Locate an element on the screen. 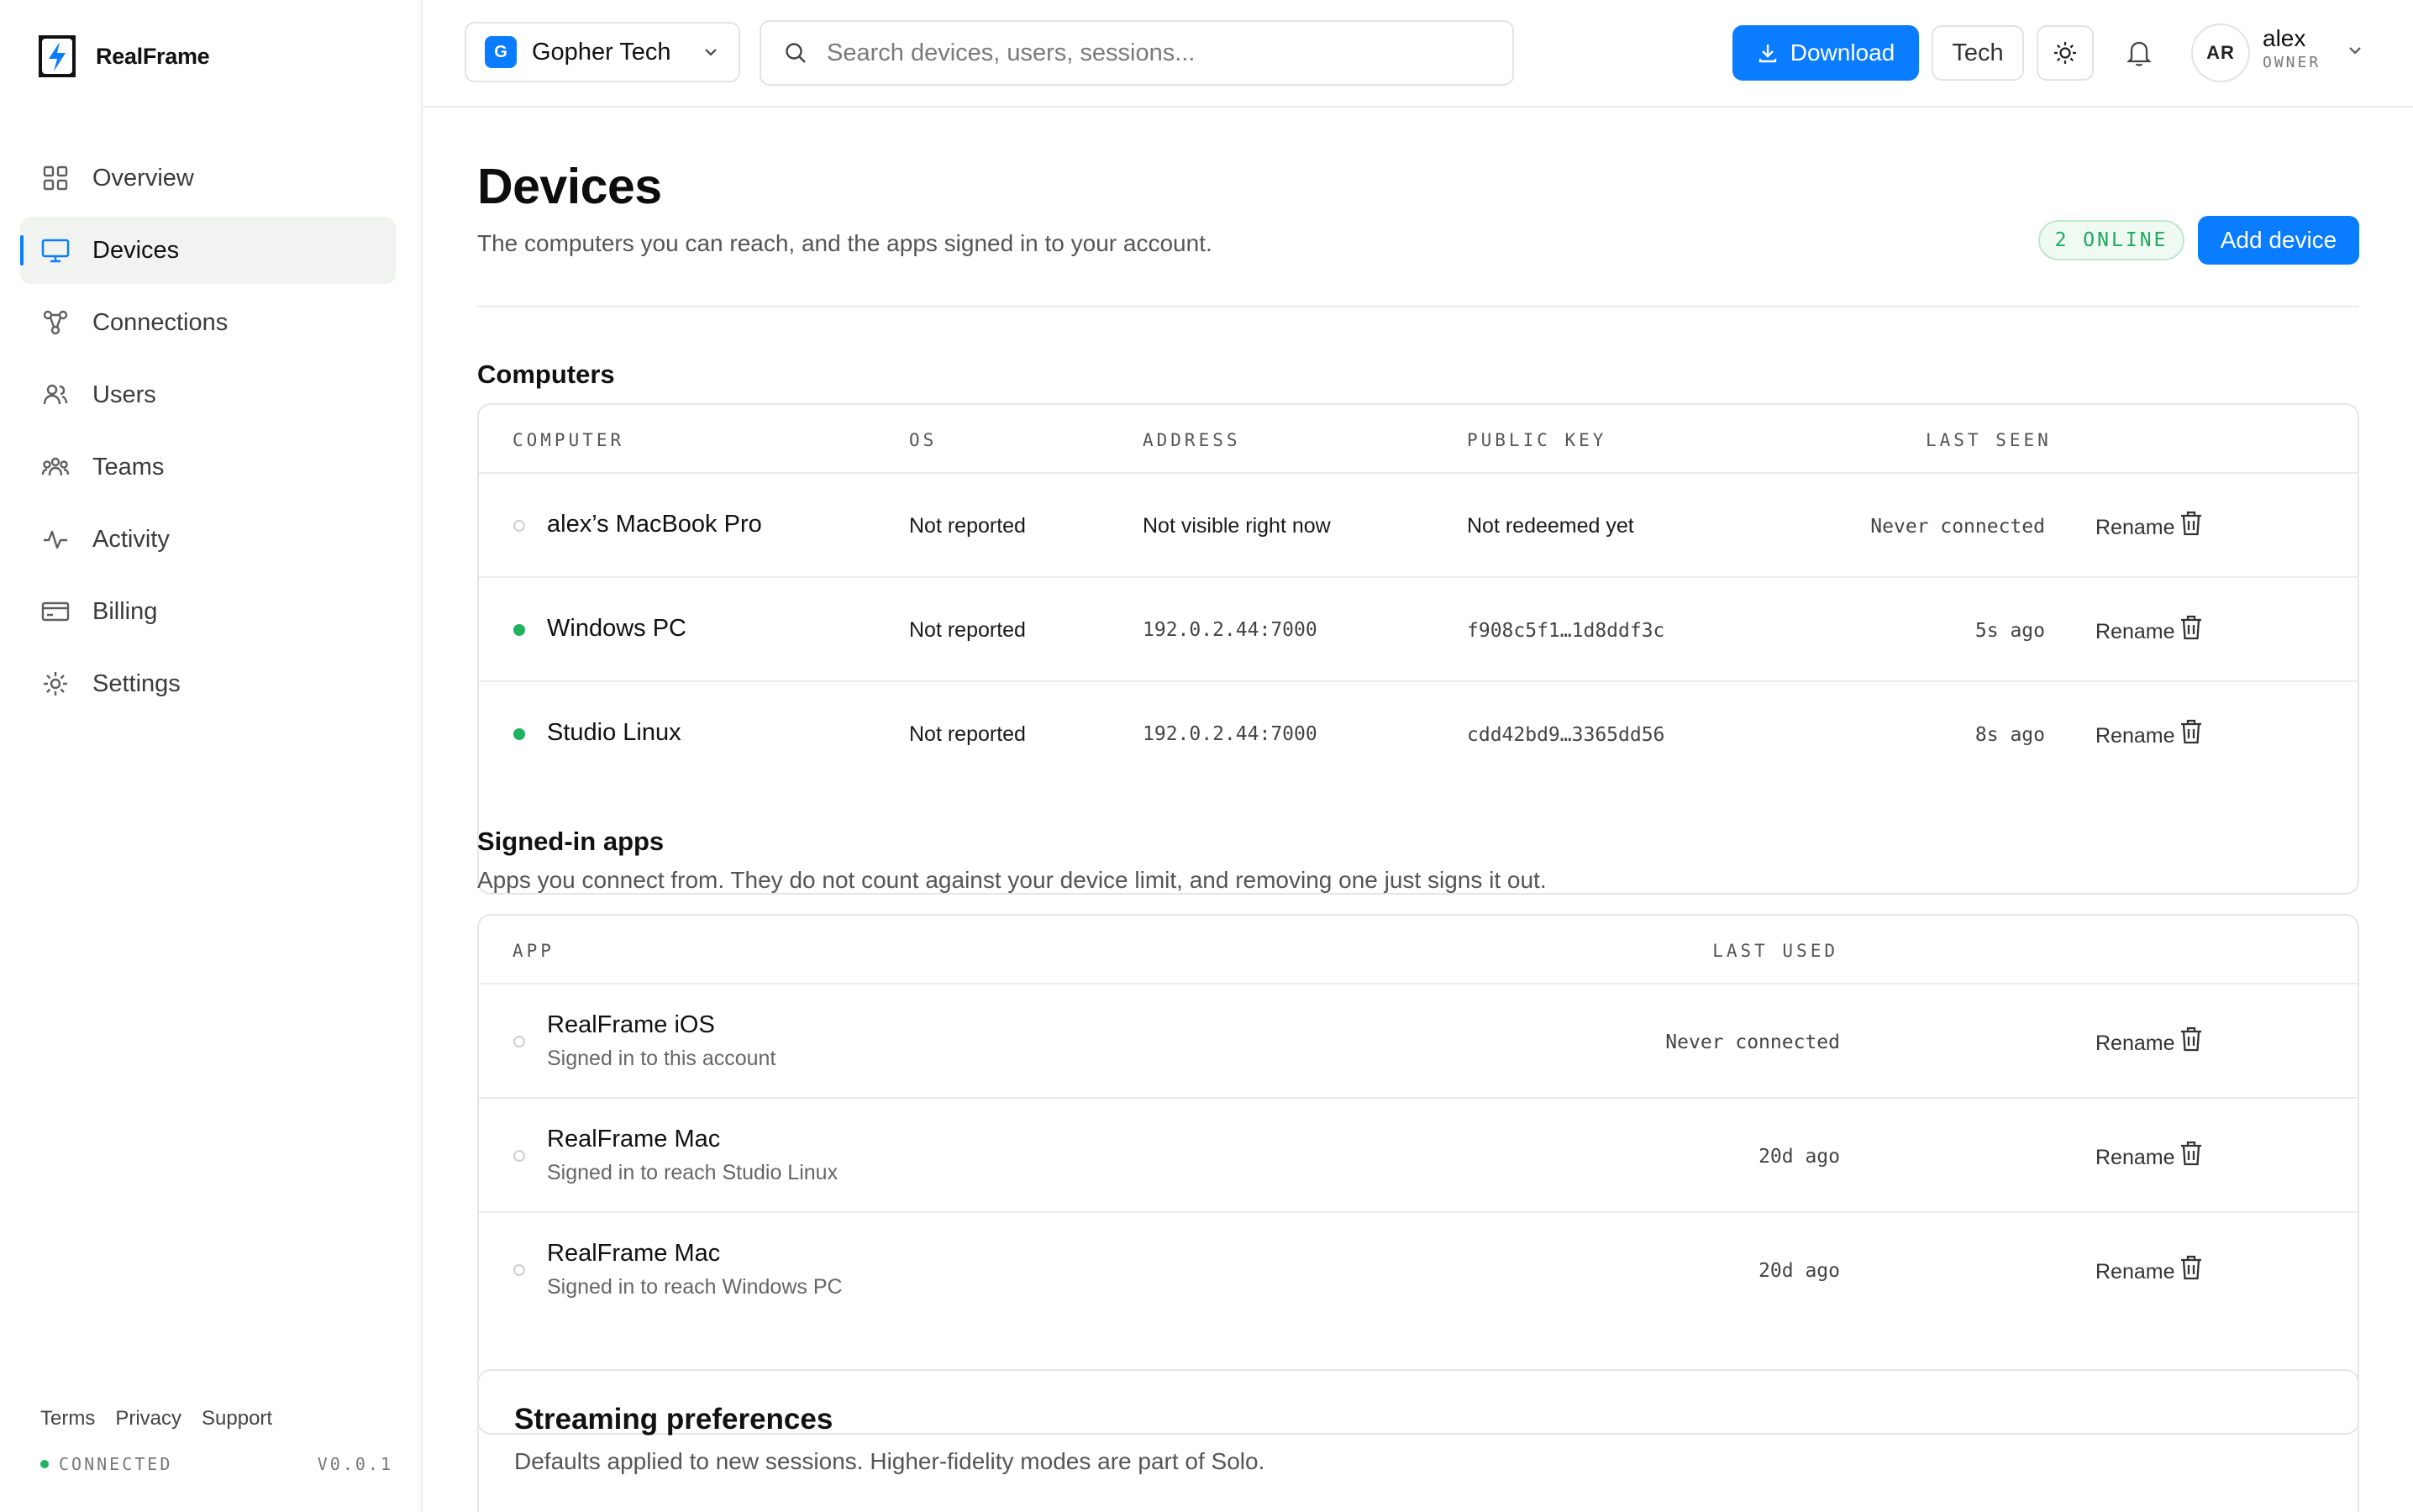  sidebar-item-connections: Connections is located at coordinates (208, 322).